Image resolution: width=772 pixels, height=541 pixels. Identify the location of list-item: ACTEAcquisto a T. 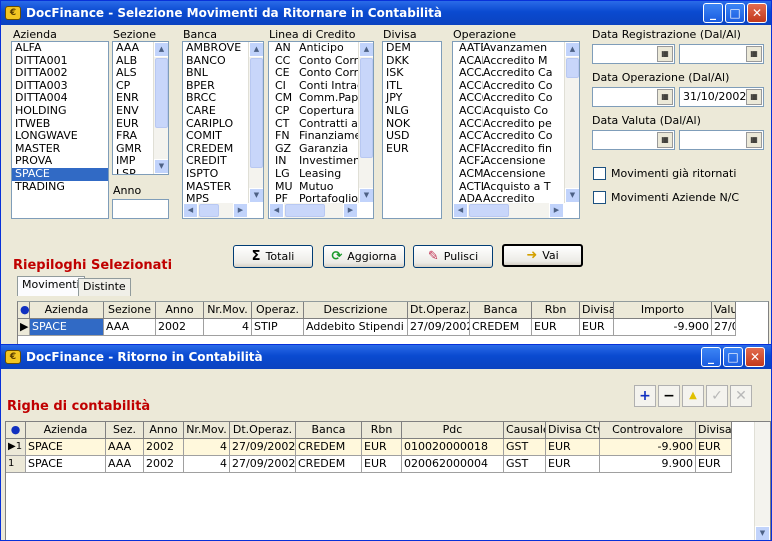
(516, 187).